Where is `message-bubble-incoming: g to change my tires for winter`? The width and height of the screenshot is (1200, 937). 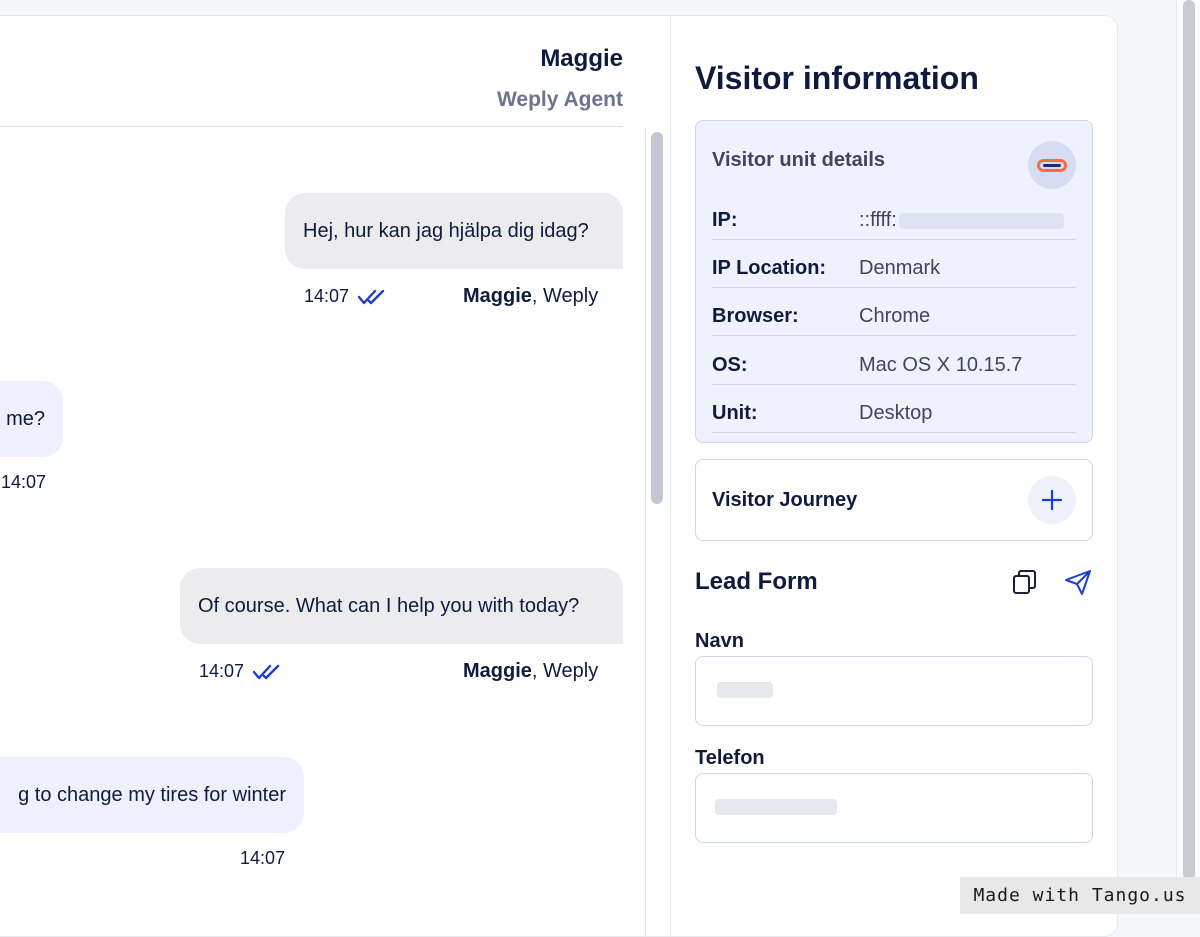 message-bubble-incoming: g to change my tires for winter is located at coordinates (152, 795).